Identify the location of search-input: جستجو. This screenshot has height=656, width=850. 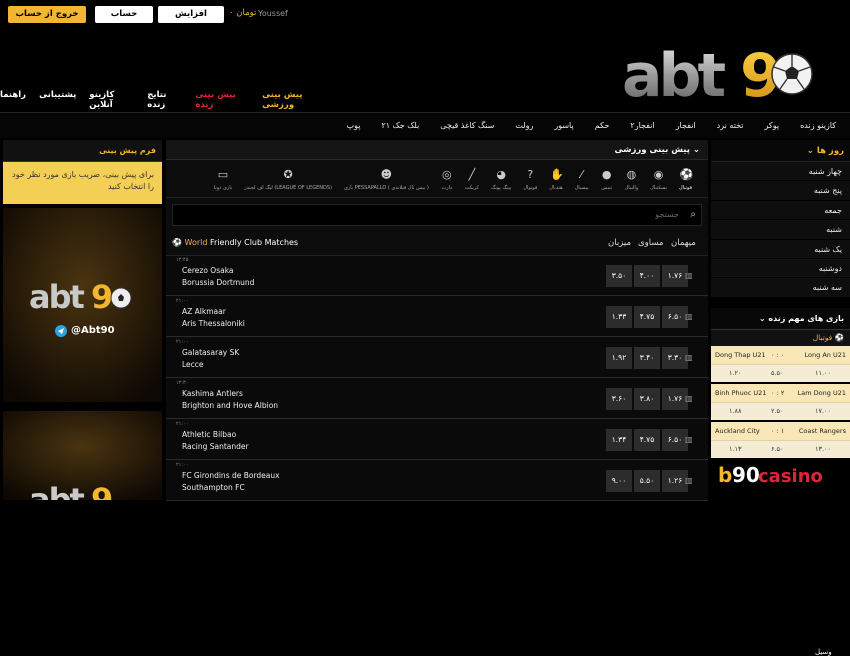
(667, 214).